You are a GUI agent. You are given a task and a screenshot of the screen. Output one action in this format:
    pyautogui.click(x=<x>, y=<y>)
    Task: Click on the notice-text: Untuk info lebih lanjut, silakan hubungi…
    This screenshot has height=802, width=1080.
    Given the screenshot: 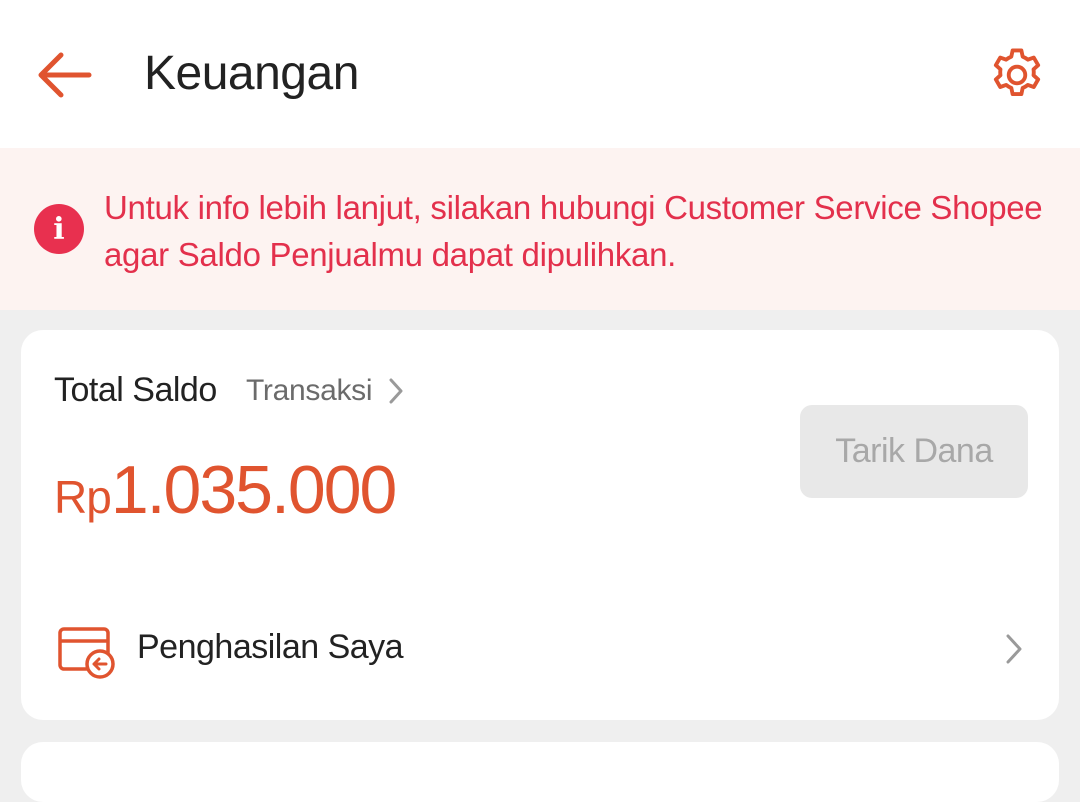 What is the action you would take?
    pyautogui.click(x=573, y=231)
    